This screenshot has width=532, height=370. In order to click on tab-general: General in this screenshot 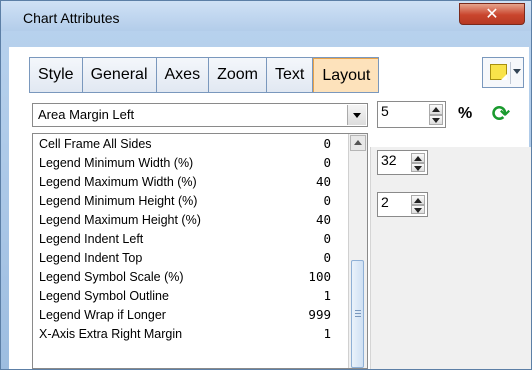, I will do `click(119, 75)`.